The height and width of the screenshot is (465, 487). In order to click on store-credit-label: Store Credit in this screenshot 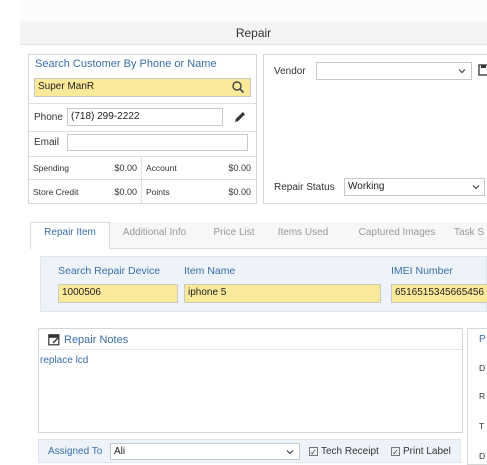, I will do `click(56, 192)`.